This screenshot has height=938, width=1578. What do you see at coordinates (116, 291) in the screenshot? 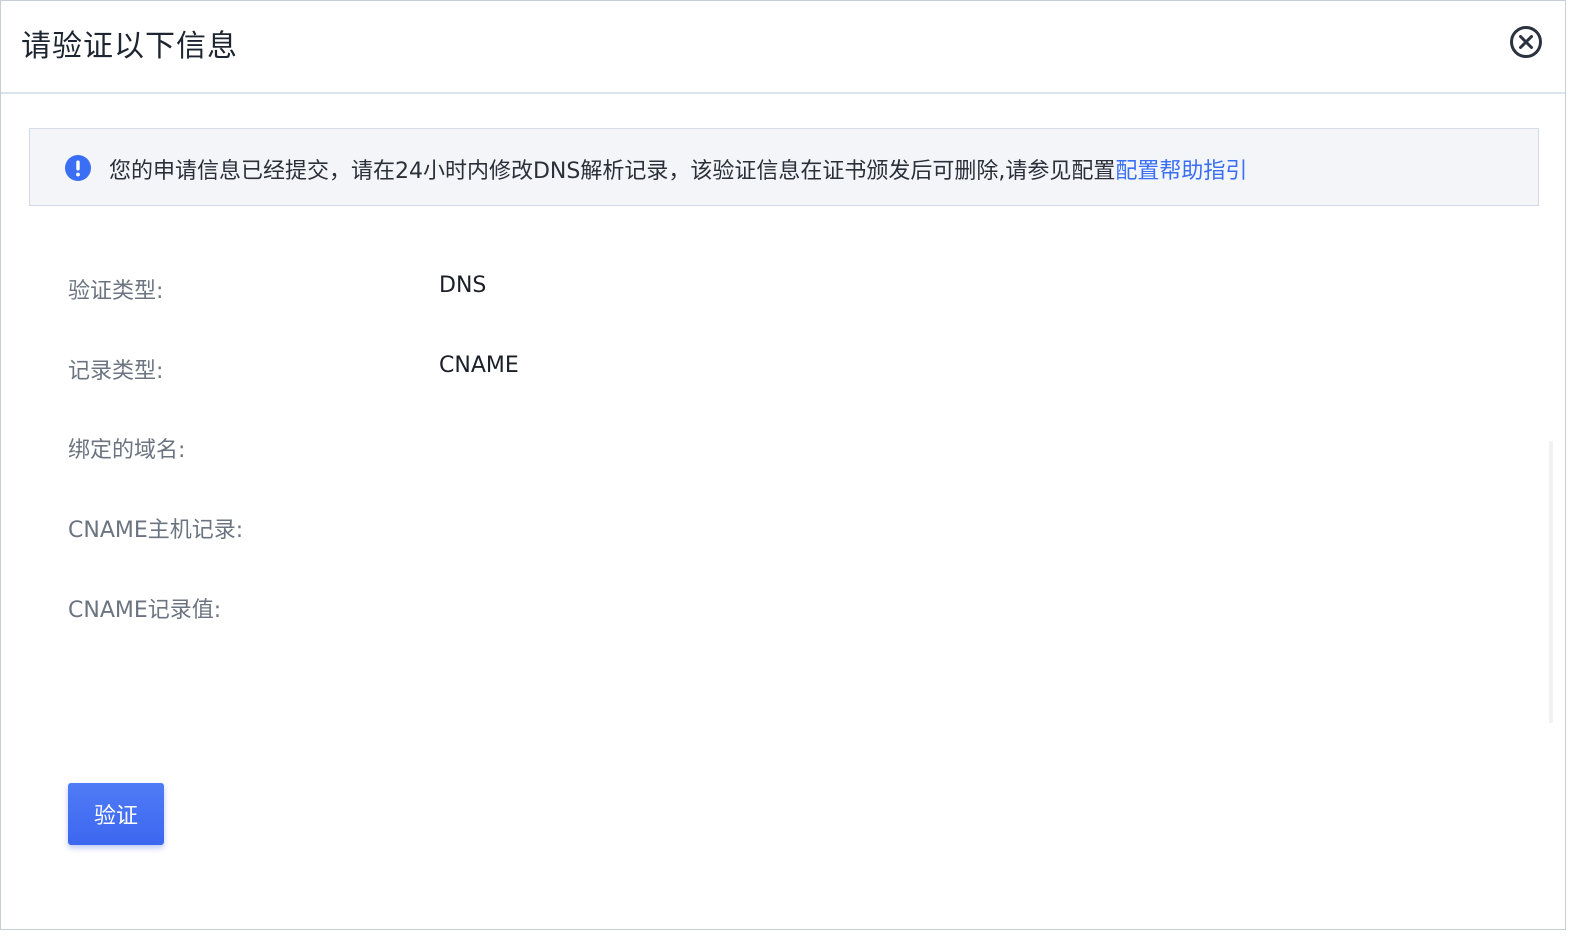
I see `verify-type-label: 验证类型:` at bounding box center [116, 291].